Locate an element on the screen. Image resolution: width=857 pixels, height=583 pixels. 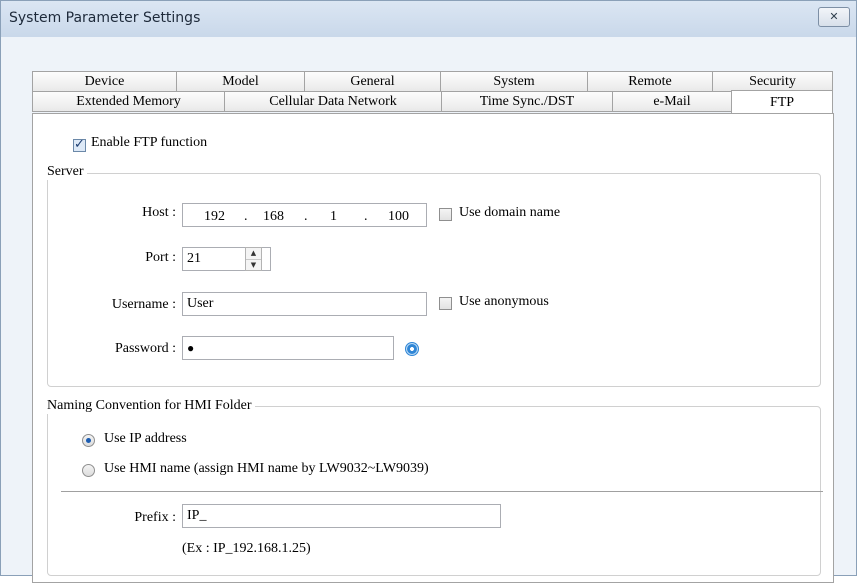
naming-convention-legend: Naming Convention for HMI Folder is located at coordinates (149, 406).